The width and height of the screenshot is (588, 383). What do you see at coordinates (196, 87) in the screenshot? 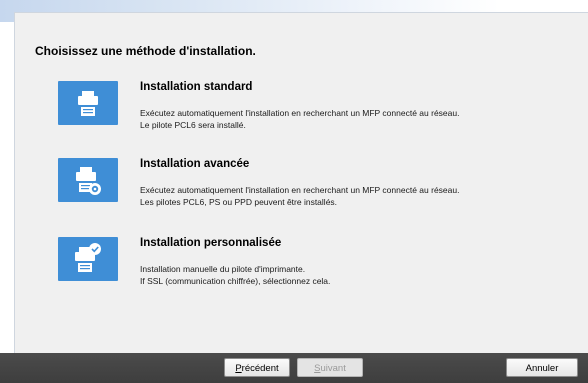
I see `option-standard-title: Installation standard` at bounding box center [196, 87].